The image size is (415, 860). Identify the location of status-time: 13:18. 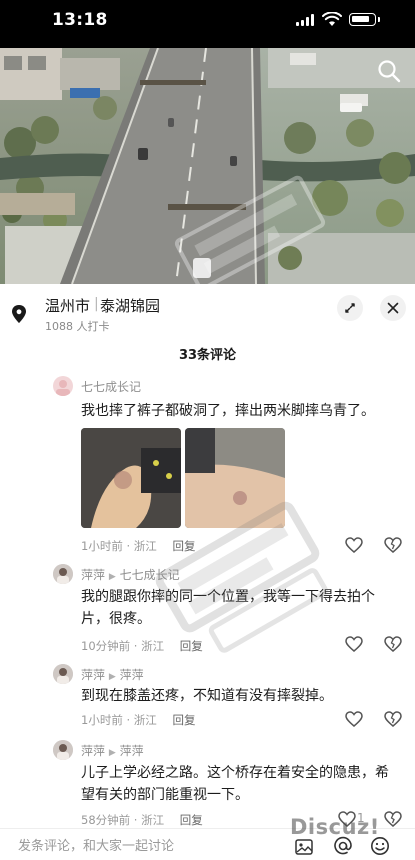
(80, 20).